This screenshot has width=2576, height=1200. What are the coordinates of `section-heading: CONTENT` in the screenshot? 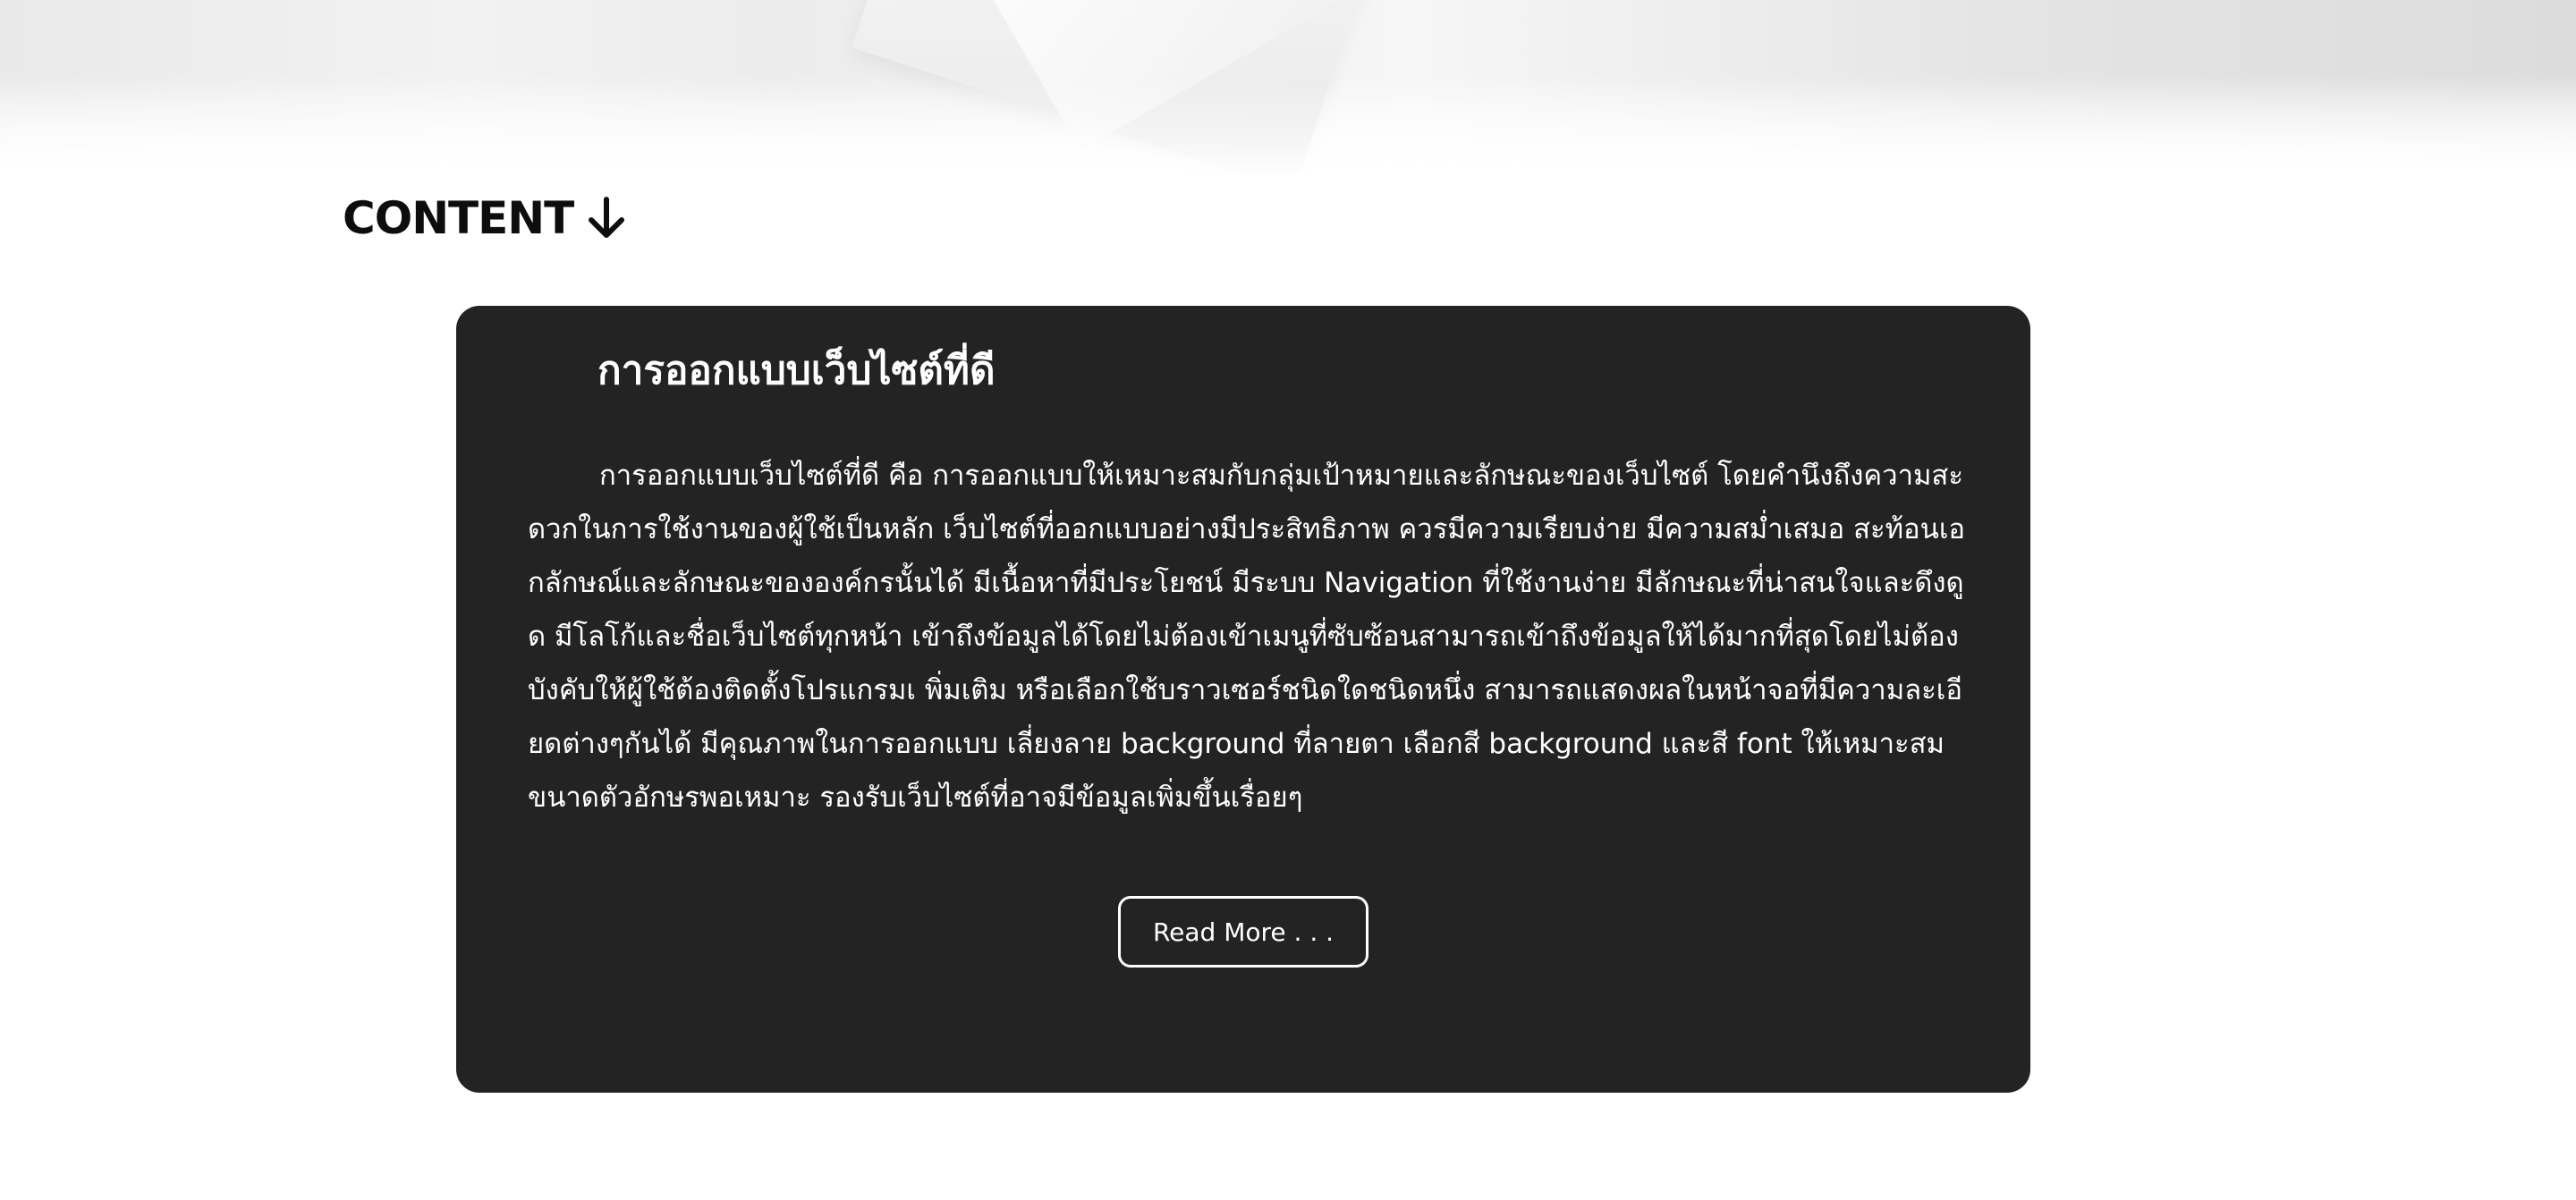 It's located at (485, 219).